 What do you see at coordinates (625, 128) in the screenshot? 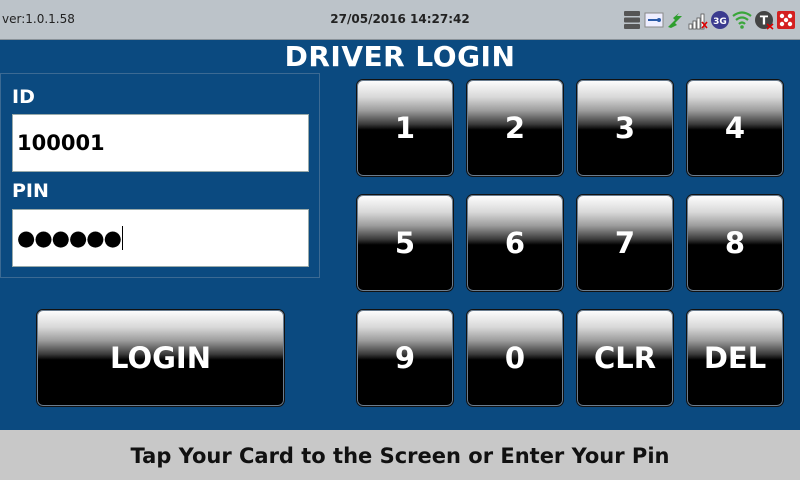
I see `key-3-button: 3` at bounding box center [625, 128].